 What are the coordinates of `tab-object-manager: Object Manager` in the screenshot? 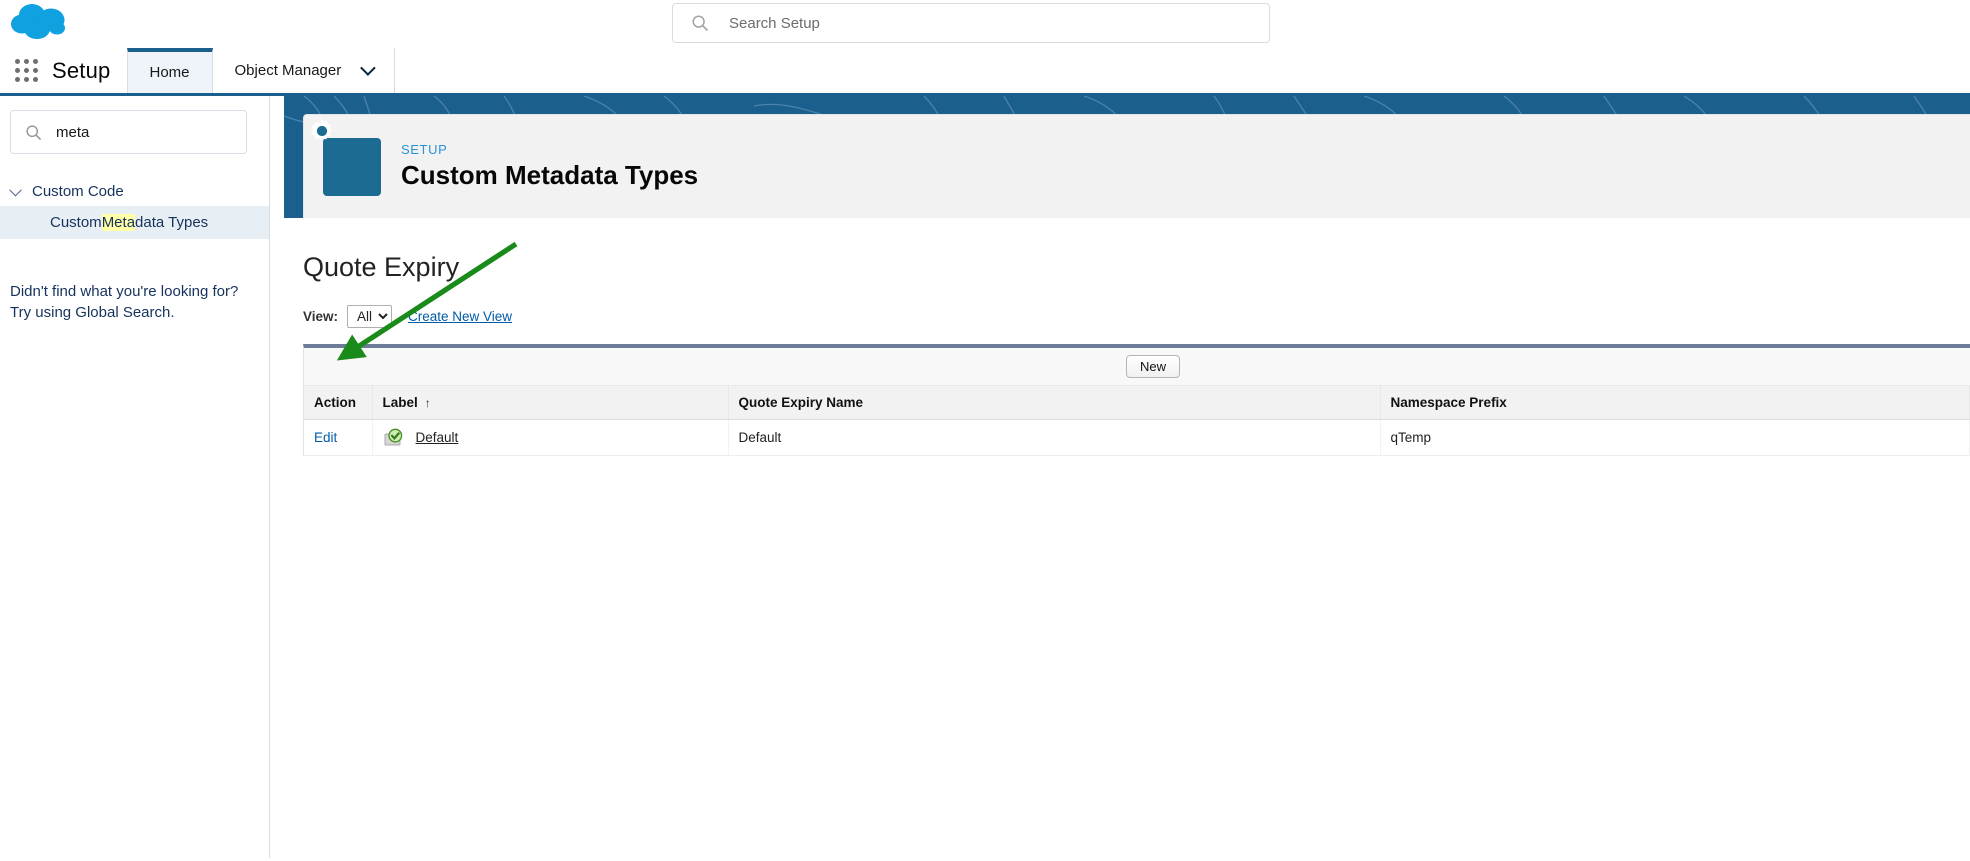 It's located at (304, 70).